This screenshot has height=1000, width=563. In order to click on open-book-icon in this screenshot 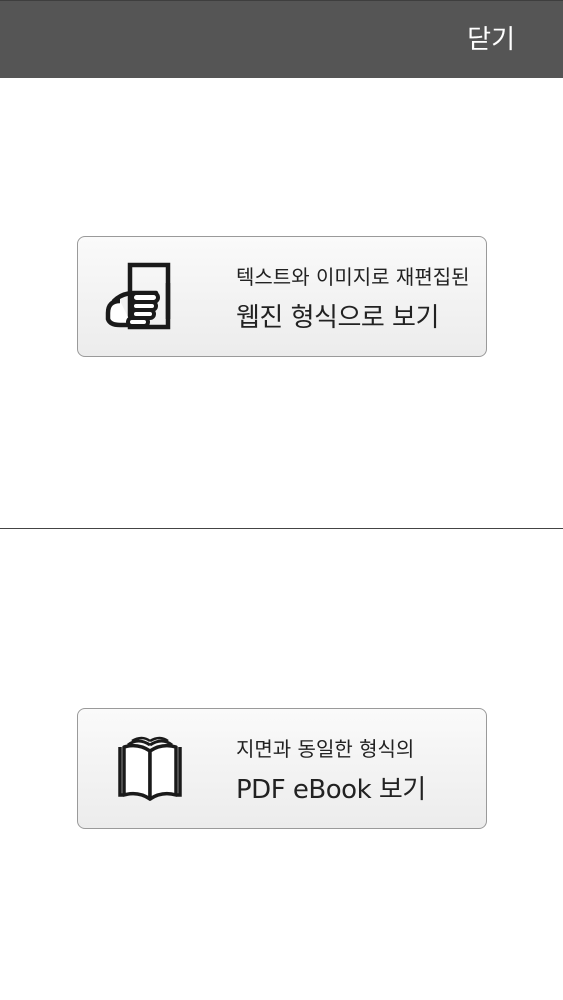, I will do `click(150, 768)`.